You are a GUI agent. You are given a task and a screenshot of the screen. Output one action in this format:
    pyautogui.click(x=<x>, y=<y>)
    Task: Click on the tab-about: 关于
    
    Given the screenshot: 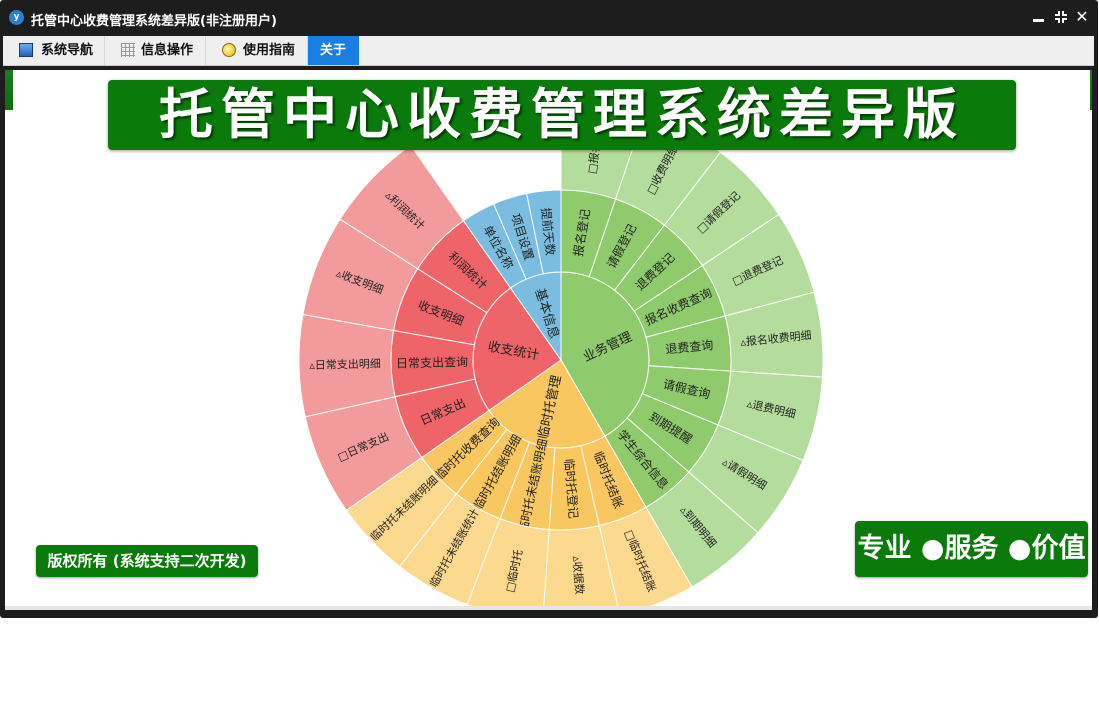 What is the action you would take?
    pyautogui.click(x=333, y=50)
    